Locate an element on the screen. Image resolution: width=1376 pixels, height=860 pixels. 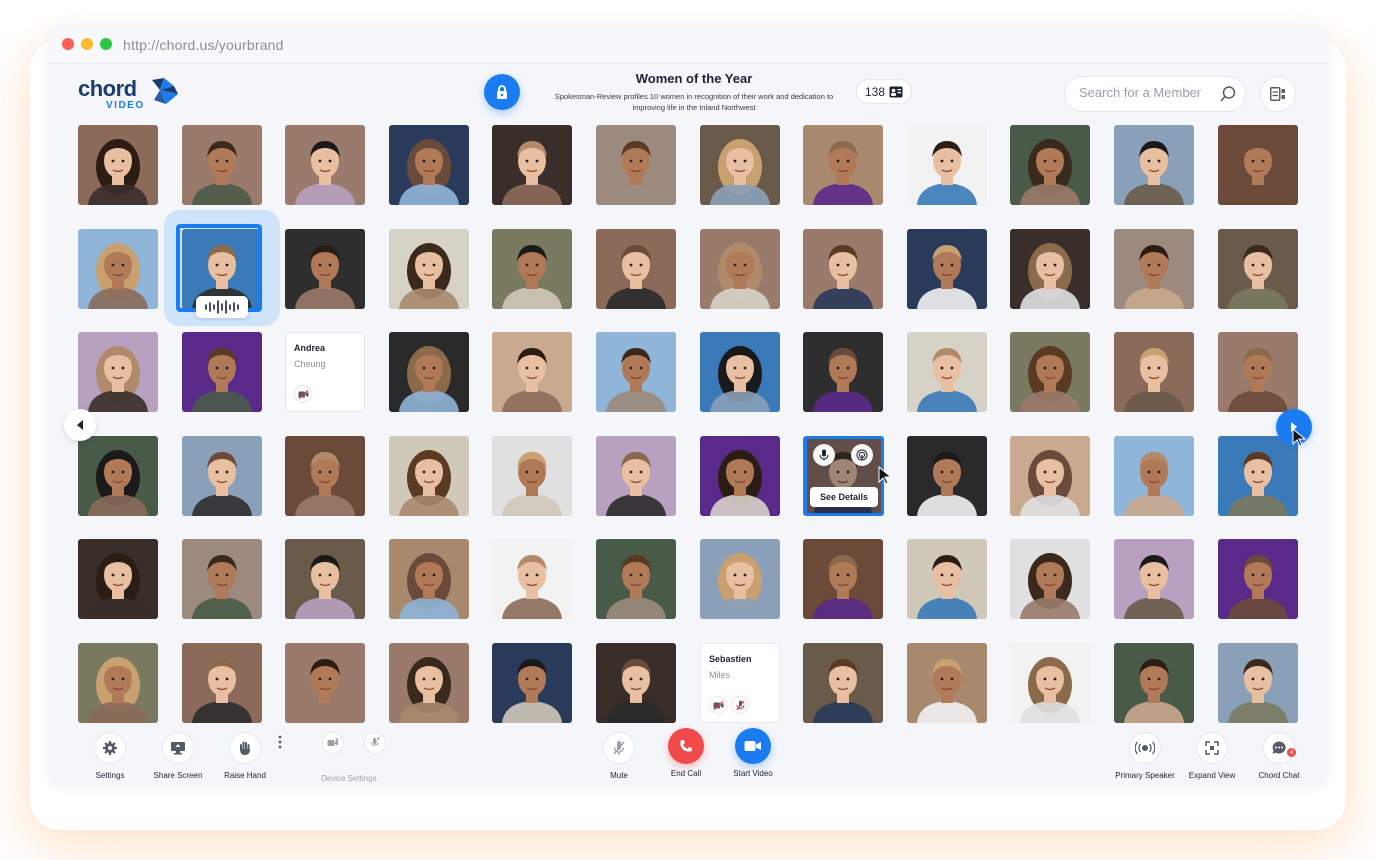
chord-logo: chord VIDEO is located at coordinates (133, 93).